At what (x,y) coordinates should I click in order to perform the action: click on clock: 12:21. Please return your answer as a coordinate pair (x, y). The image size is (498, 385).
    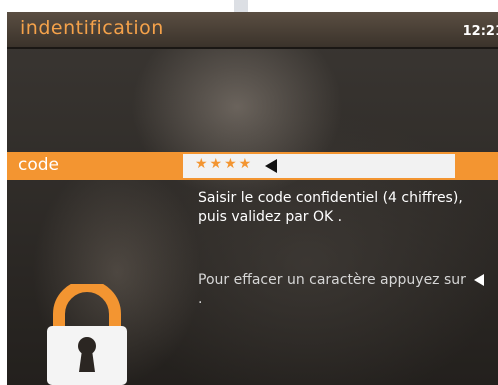
    Looking at the image, I should click on (480, 31).